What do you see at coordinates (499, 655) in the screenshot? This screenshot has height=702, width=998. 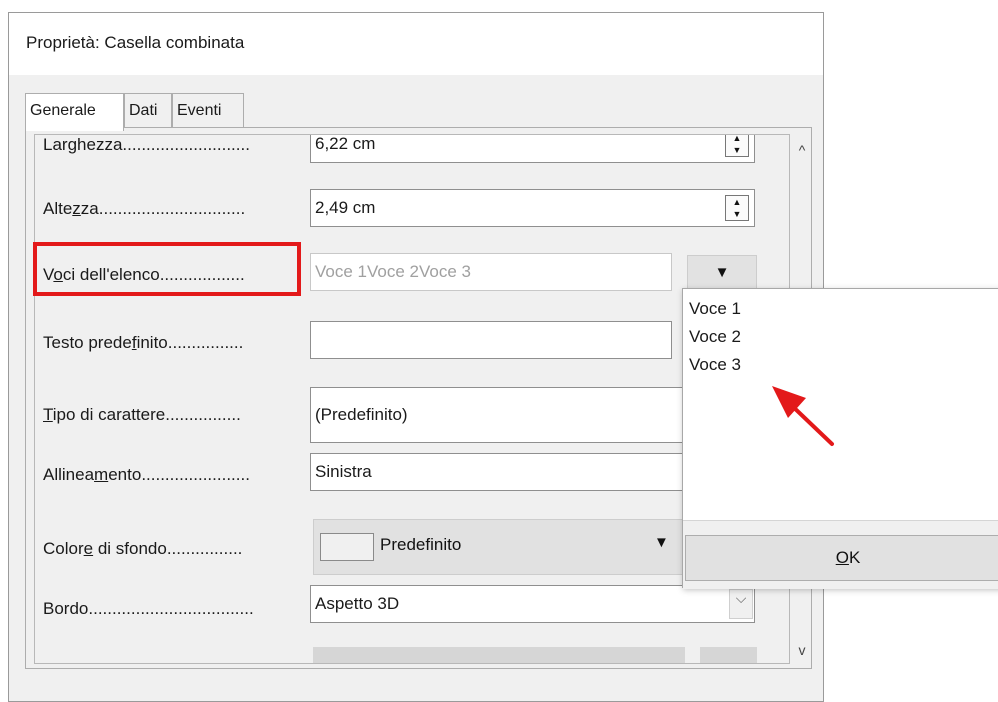 I see `next-row-control` at bounding box center [499, 655].